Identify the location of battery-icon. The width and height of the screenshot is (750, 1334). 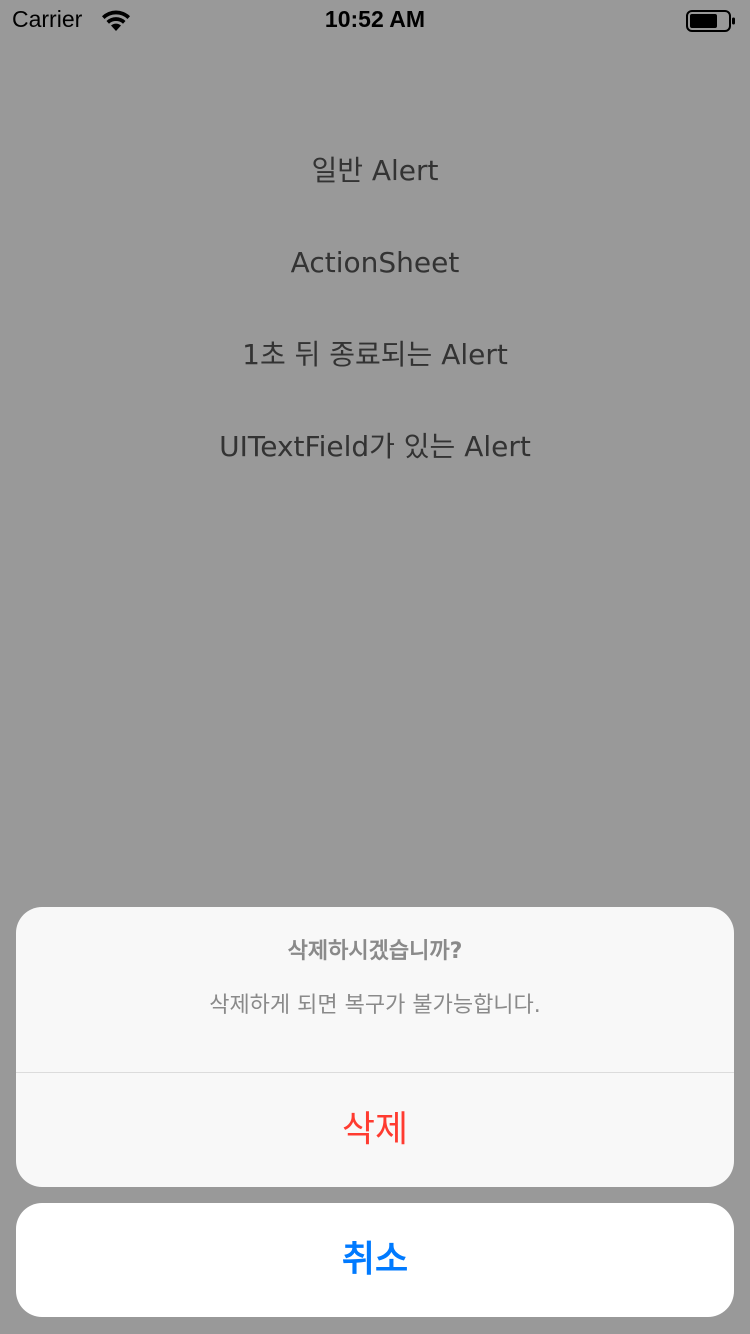
(710, 21).